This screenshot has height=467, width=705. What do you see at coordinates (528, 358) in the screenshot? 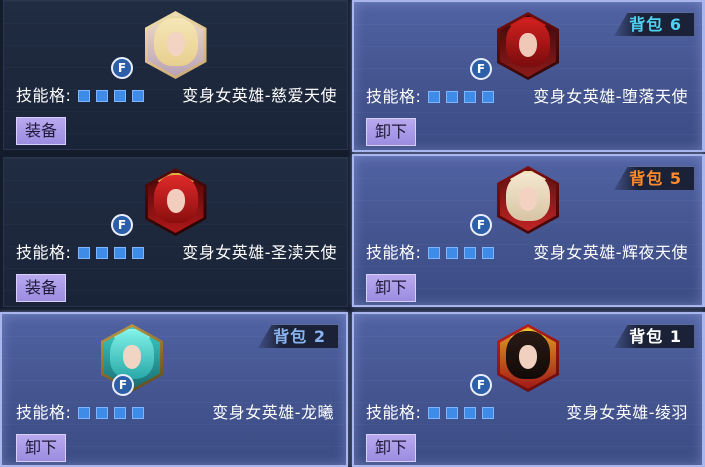
I see `black-hair-phoenix-portrait-icon` at bounding box center [528, 358].